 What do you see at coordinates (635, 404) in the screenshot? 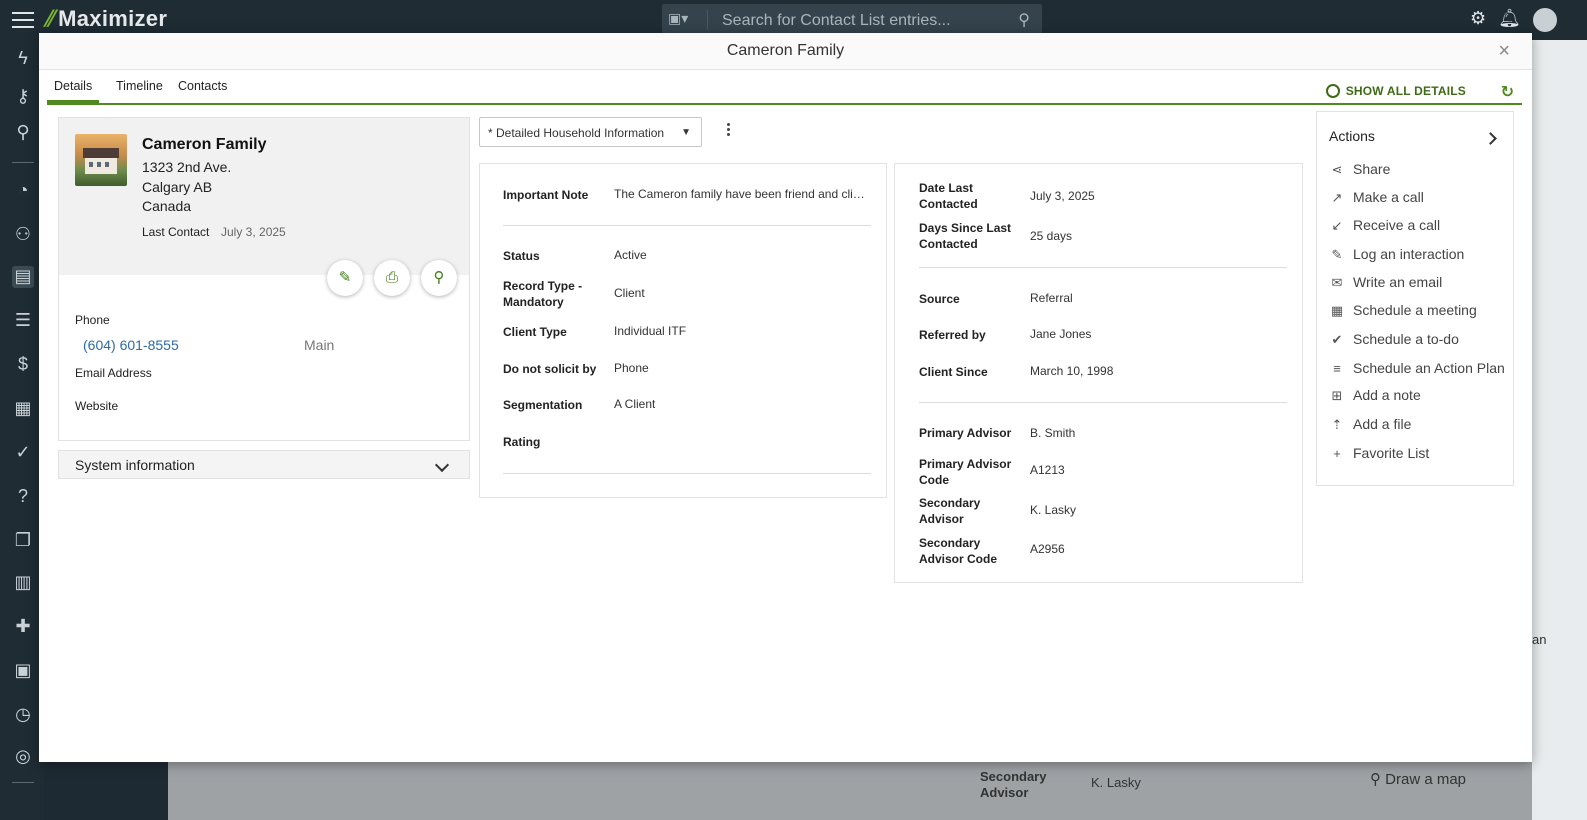
I see `segmentation-value: A Client` at bounding box center [635, 404].